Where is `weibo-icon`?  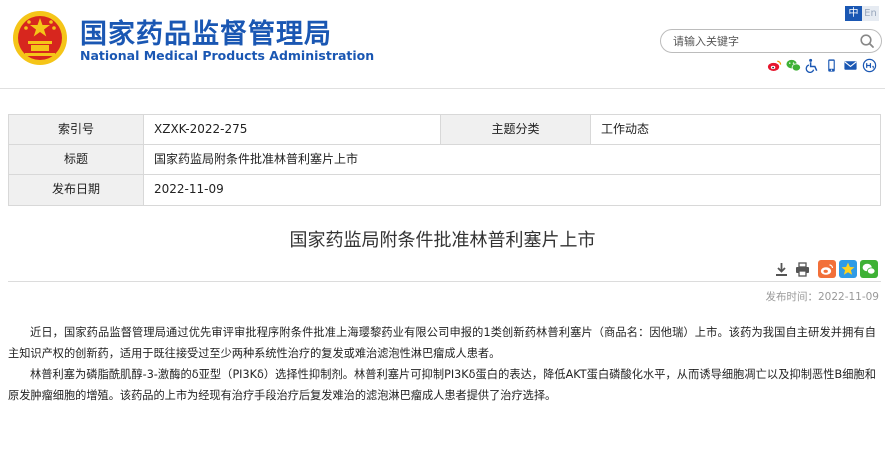 weibo-icon is located at coordinates (774, 65).